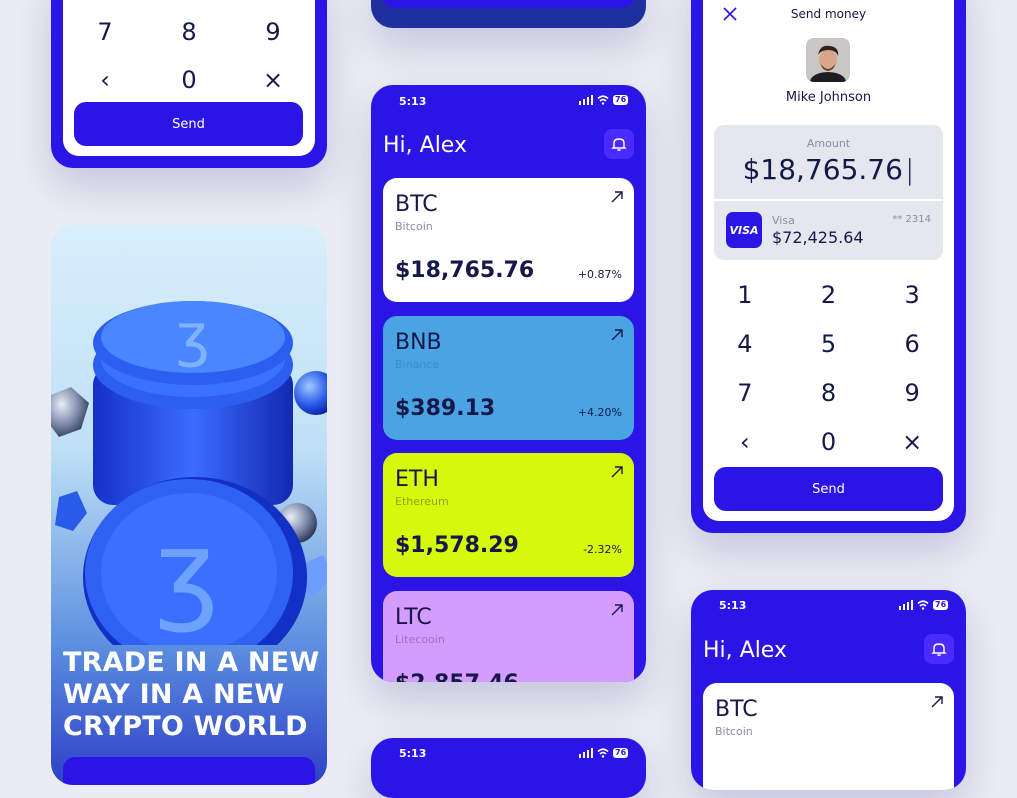 The height and width of the screenshot is (798, 1017). I want to click on coin-name: Litecooin, so click(420, 639).